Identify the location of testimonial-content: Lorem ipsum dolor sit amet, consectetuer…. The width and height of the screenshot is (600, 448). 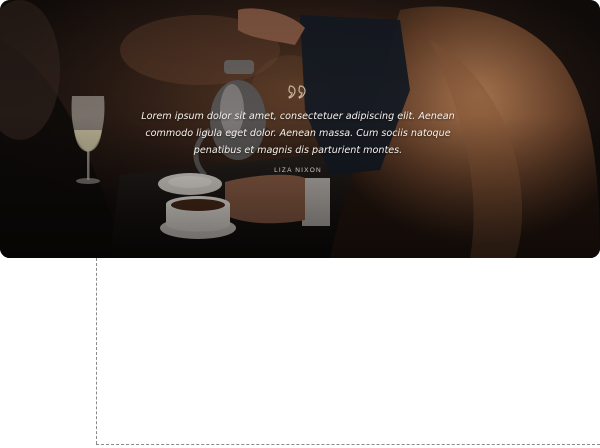
(298, 127).